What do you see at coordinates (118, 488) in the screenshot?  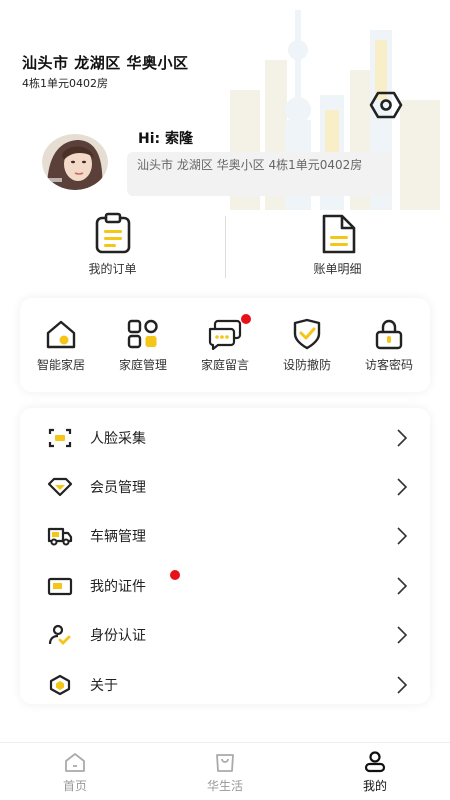 I see `membership-label: 会员管理` at bounding box center [118, 488].